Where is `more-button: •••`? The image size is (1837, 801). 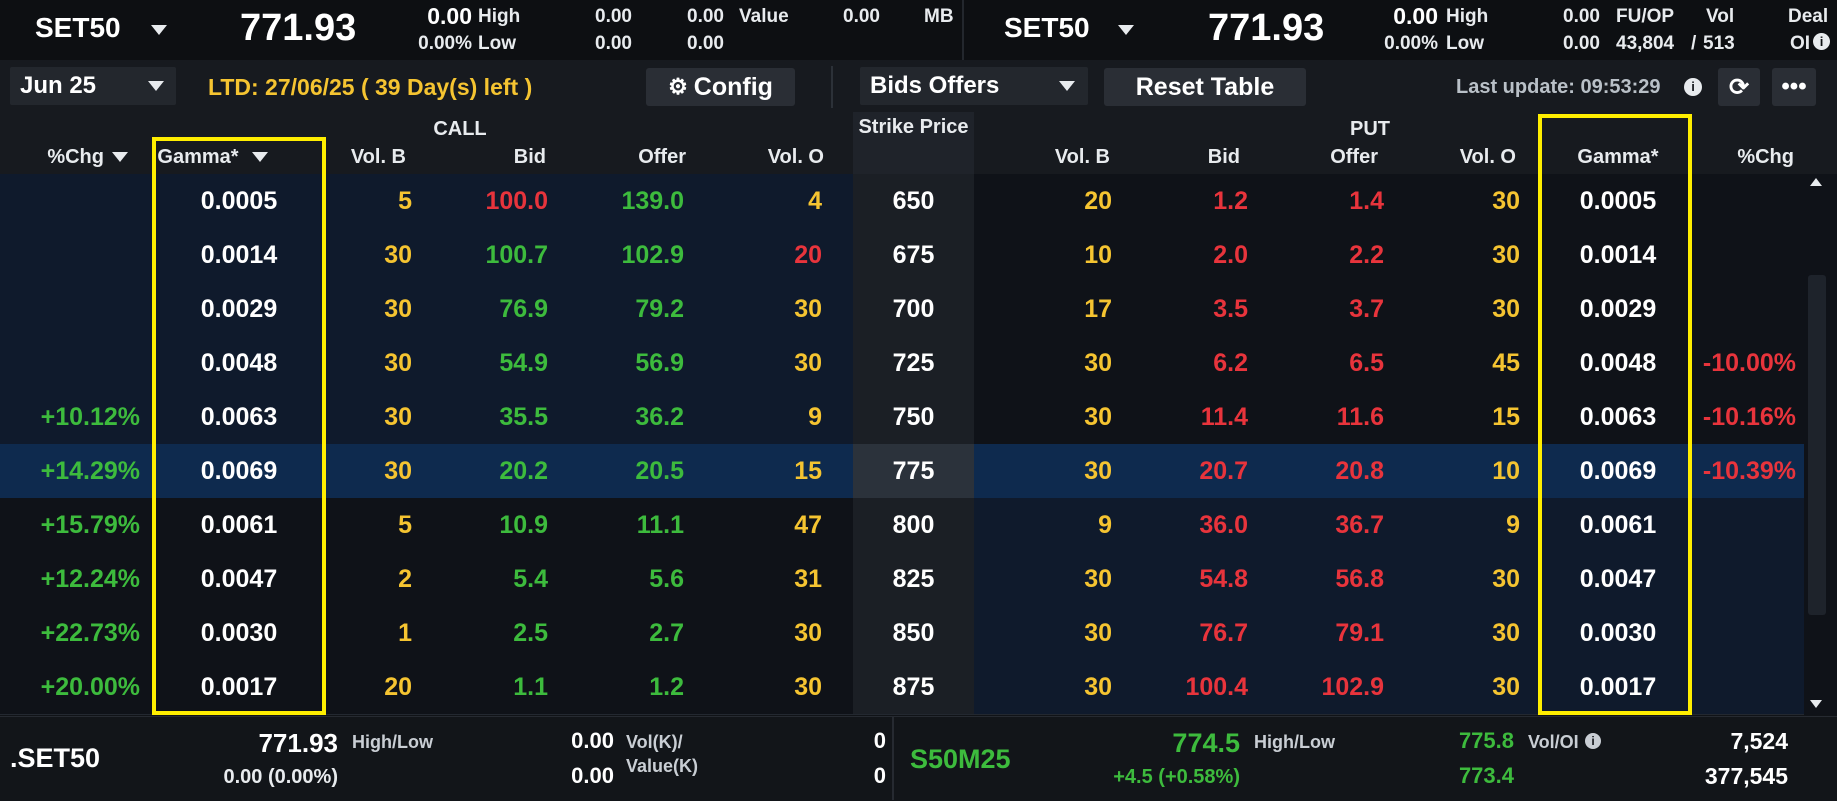 more-button: ••• is located at coordinates (1794, 87).